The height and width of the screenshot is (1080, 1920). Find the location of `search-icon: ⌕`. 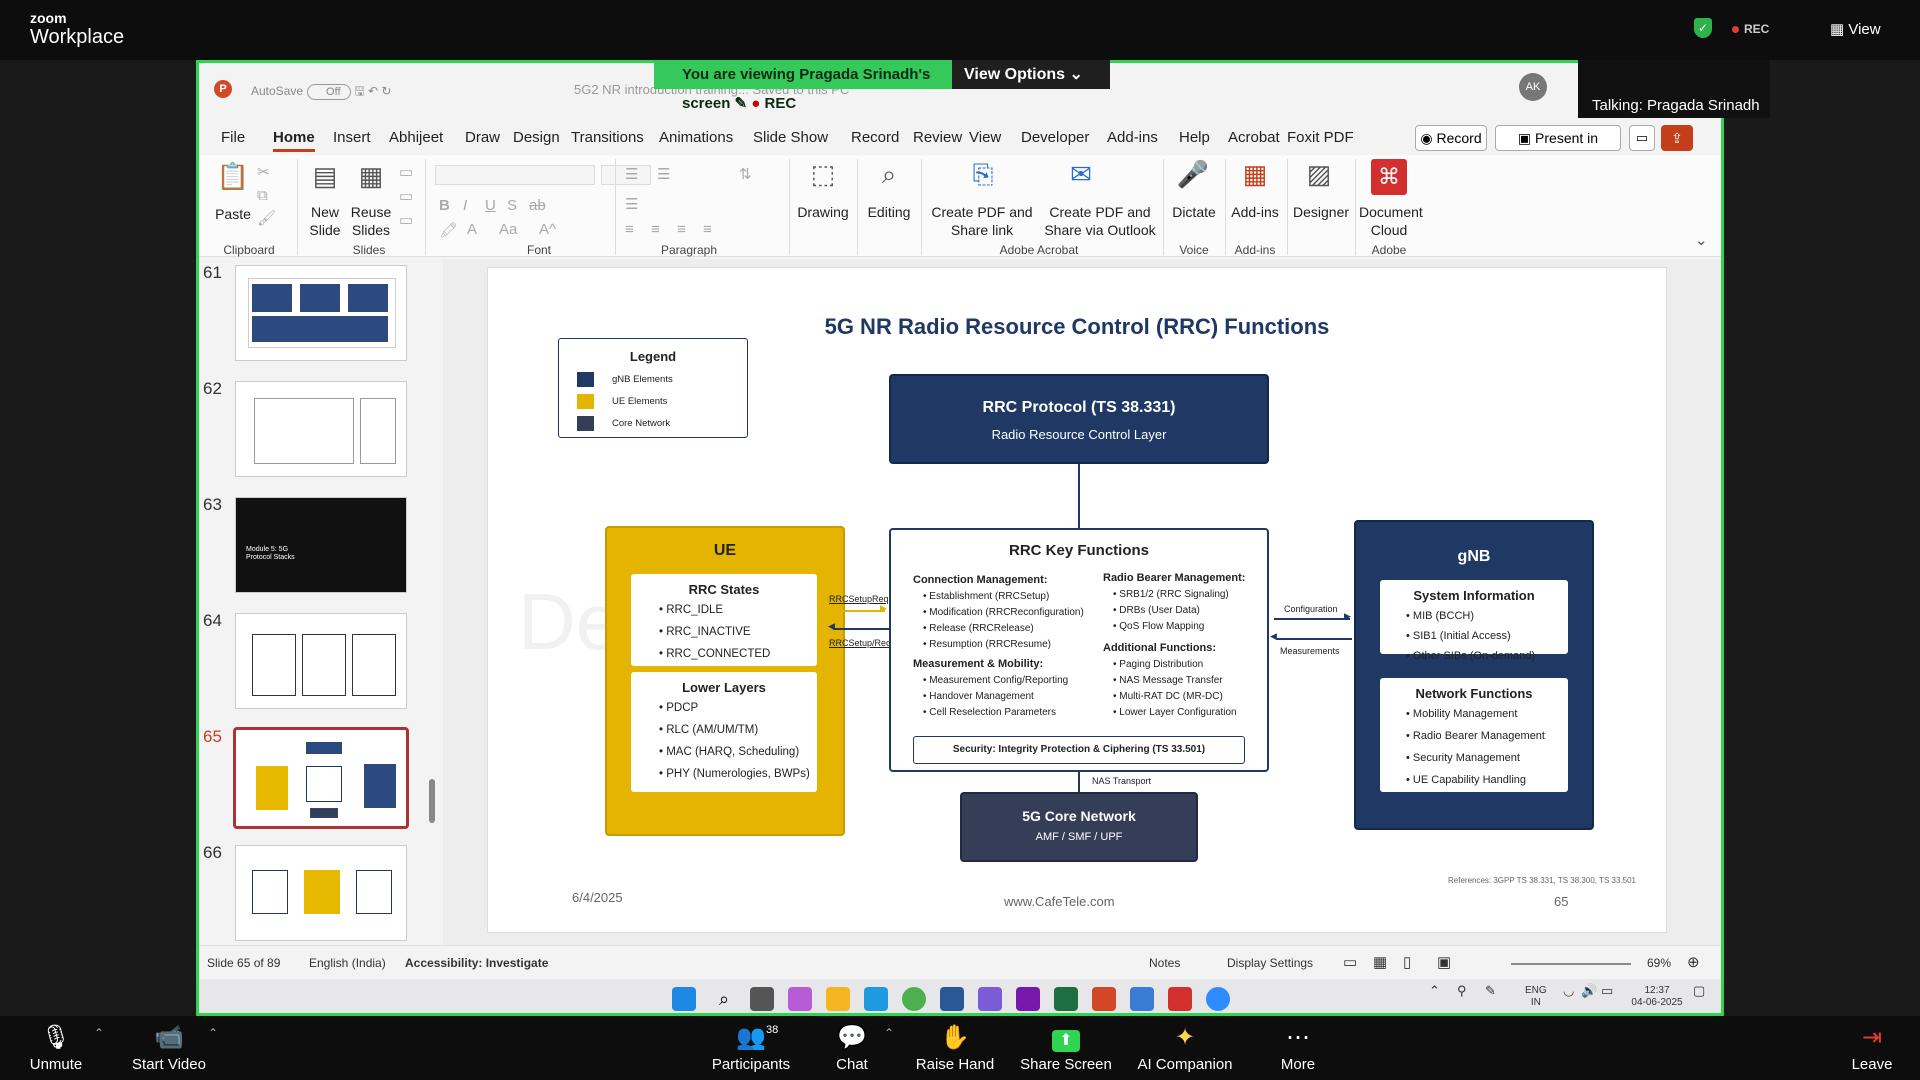

search-icon: ⌕ is located at coordinates (724, 999).